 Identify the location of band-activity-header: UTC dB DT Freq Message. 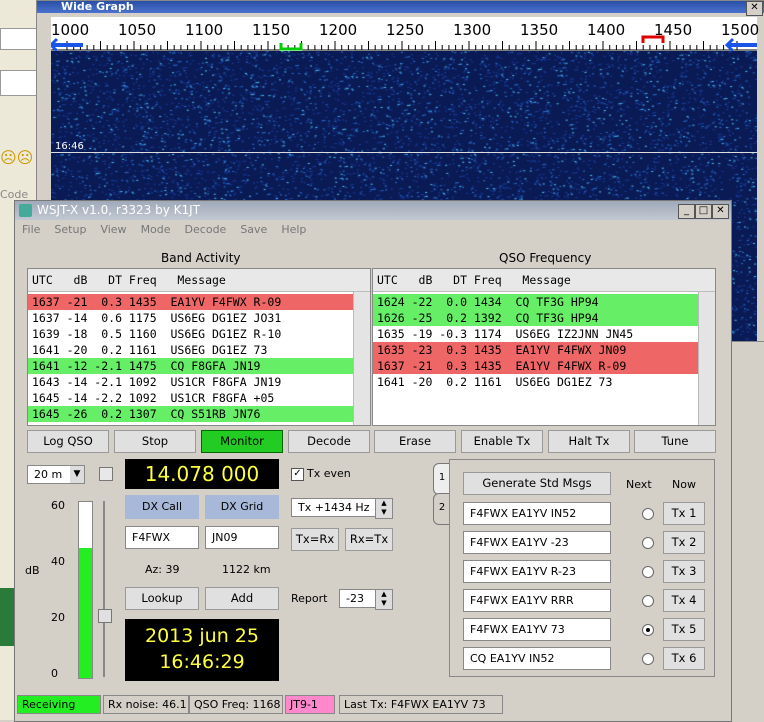
(199, 280).